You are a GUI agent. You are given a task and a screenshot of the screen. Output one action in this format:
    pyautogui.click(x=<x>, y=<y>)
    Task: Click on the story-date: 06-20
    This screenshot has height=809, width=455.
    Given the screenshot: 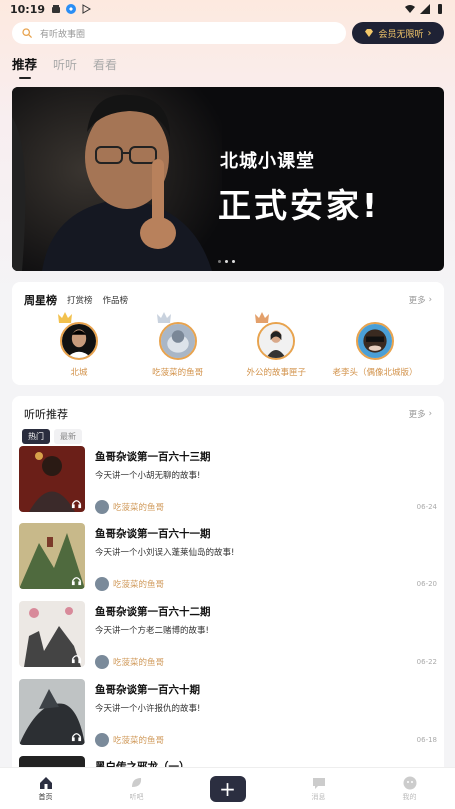 What is the action you would take?
    pyautogui.click(x=426, y=584)
    